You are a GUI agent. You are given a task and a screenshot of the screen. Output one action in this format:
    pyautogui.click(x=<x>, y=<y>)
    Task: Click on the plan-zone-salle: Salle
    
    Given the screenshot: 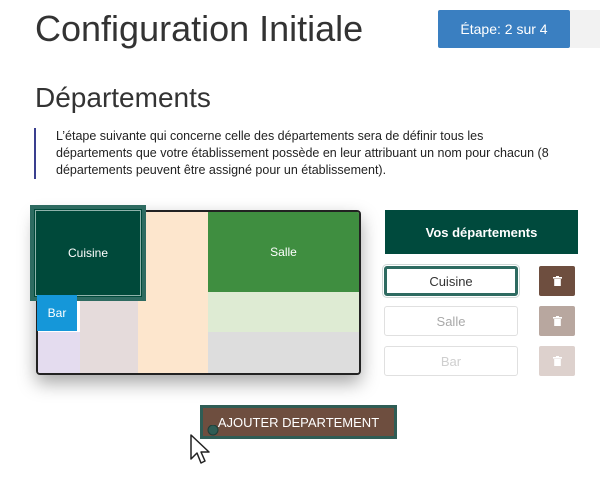 What is the action you would take?
    pyautogui.click(x=283, y=252)
    